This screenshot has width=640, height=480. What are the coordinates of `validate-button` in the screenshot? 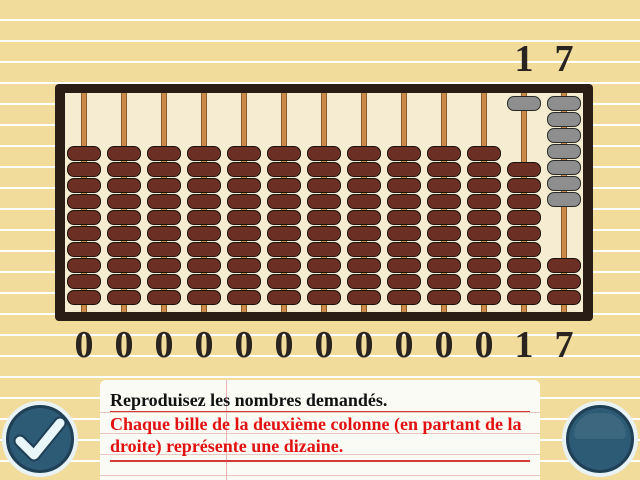 It's located at (40, 439).